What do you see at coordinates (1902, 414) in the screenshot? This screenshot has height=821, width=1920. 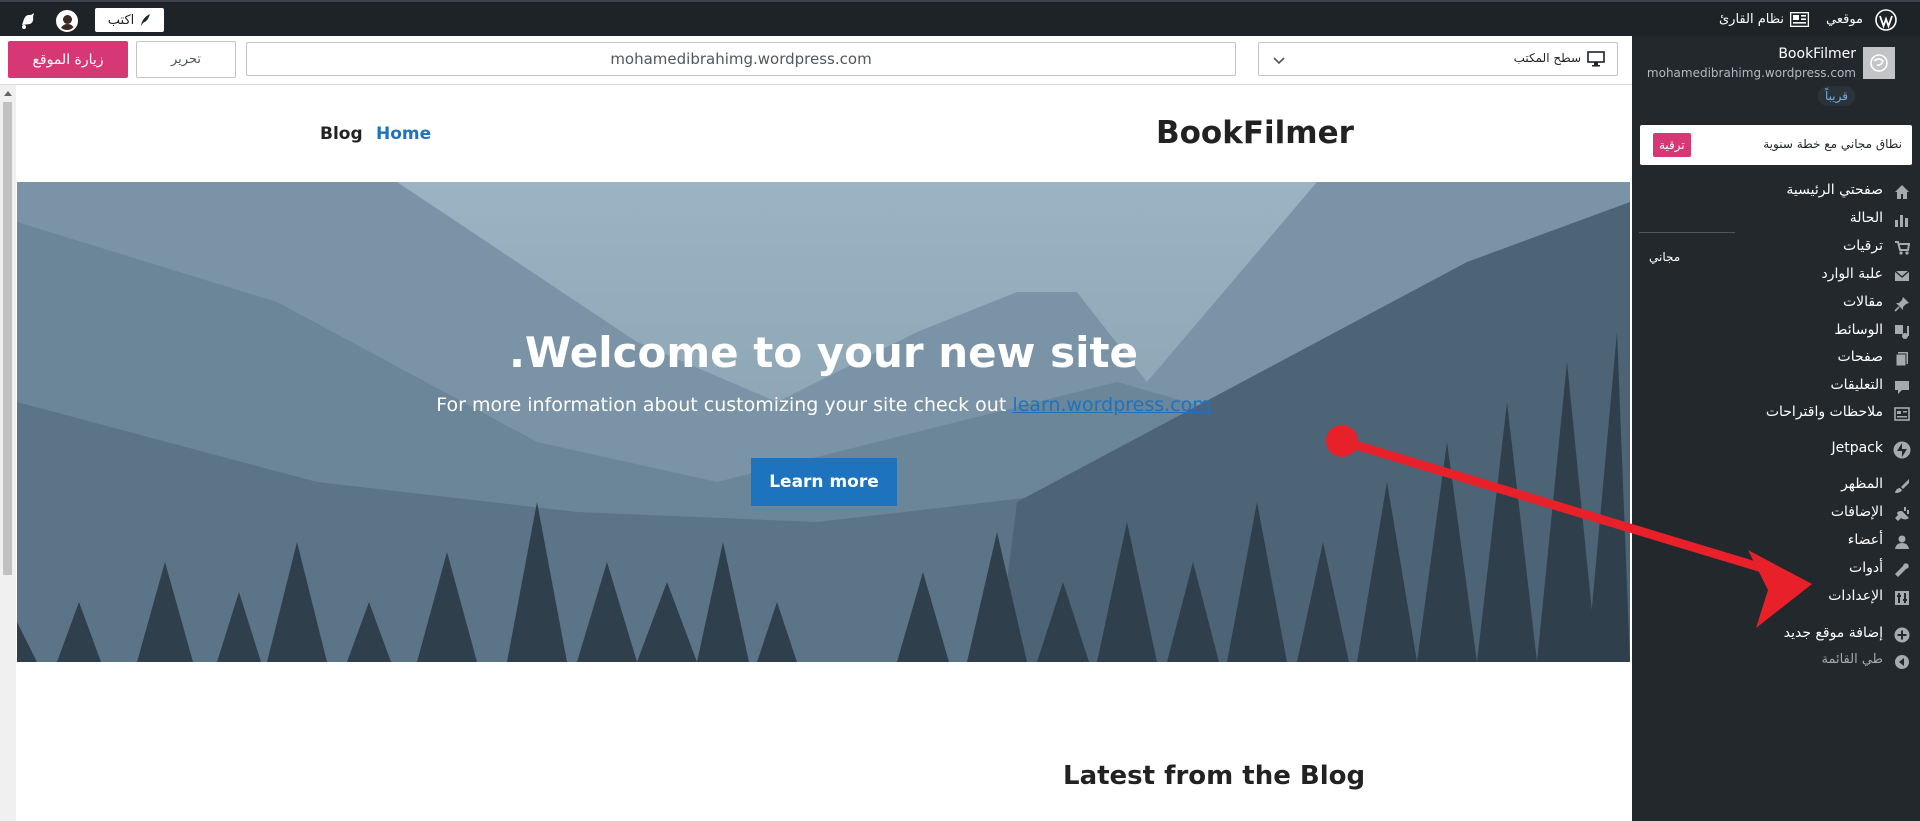 I see `feedback-icon` at bounding box center [1902, 414].